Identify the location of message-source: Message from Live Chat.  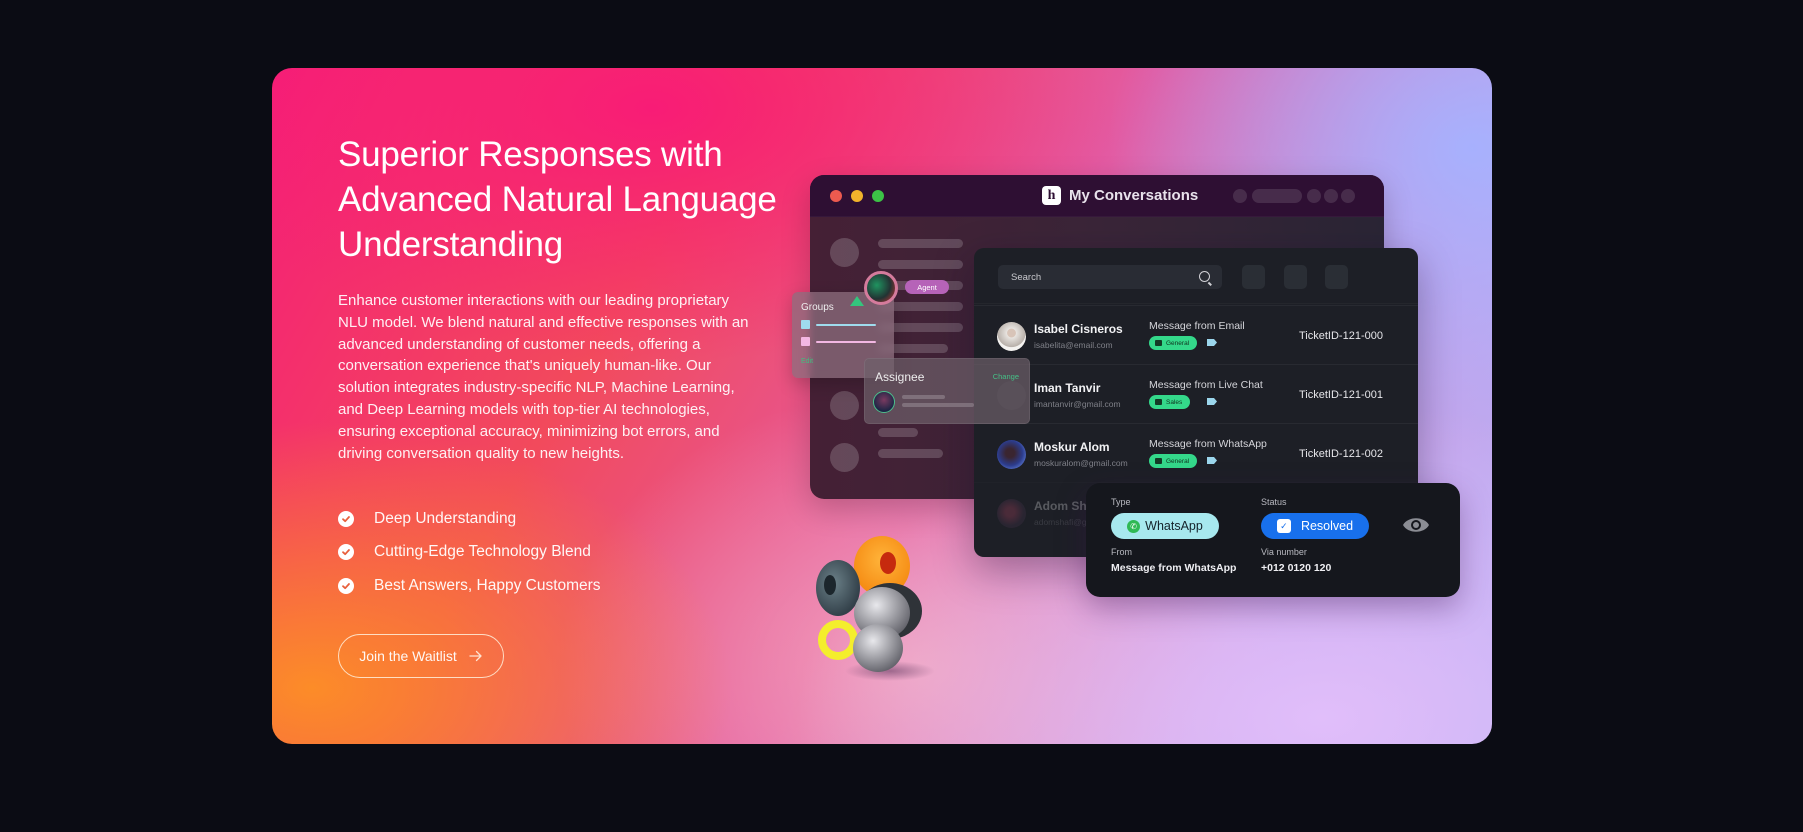
(1206, 385).